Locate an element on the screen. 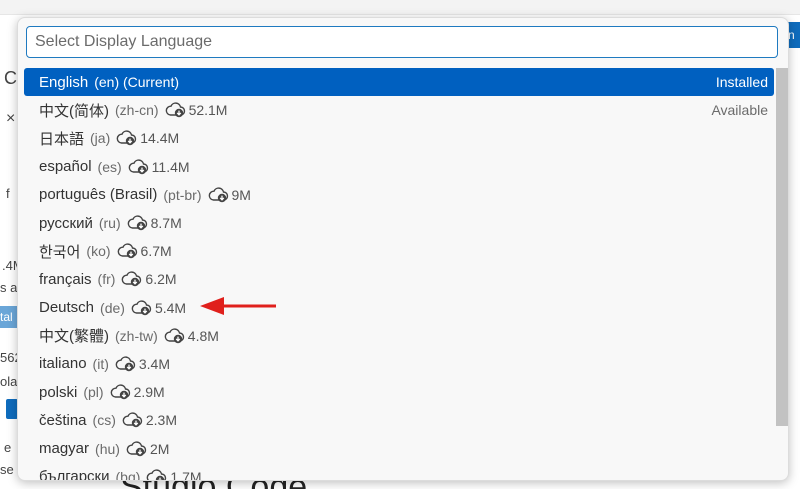 This screenshot has width=800, height=489. language-item: 中文(繁體) (zh-tw) 4.8M is located at coordinates (399, 336).